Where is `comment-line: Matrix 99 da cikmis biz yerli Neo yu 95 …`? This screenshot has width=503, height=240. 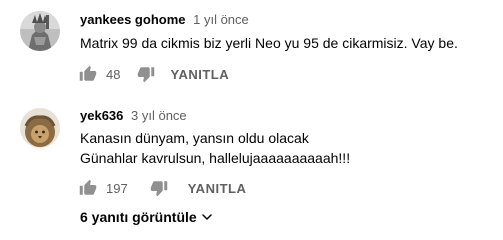
comment-line: Matrix 99 da cikmis biz yerli Neo yu 95 … is located at coordinates (269, 43).